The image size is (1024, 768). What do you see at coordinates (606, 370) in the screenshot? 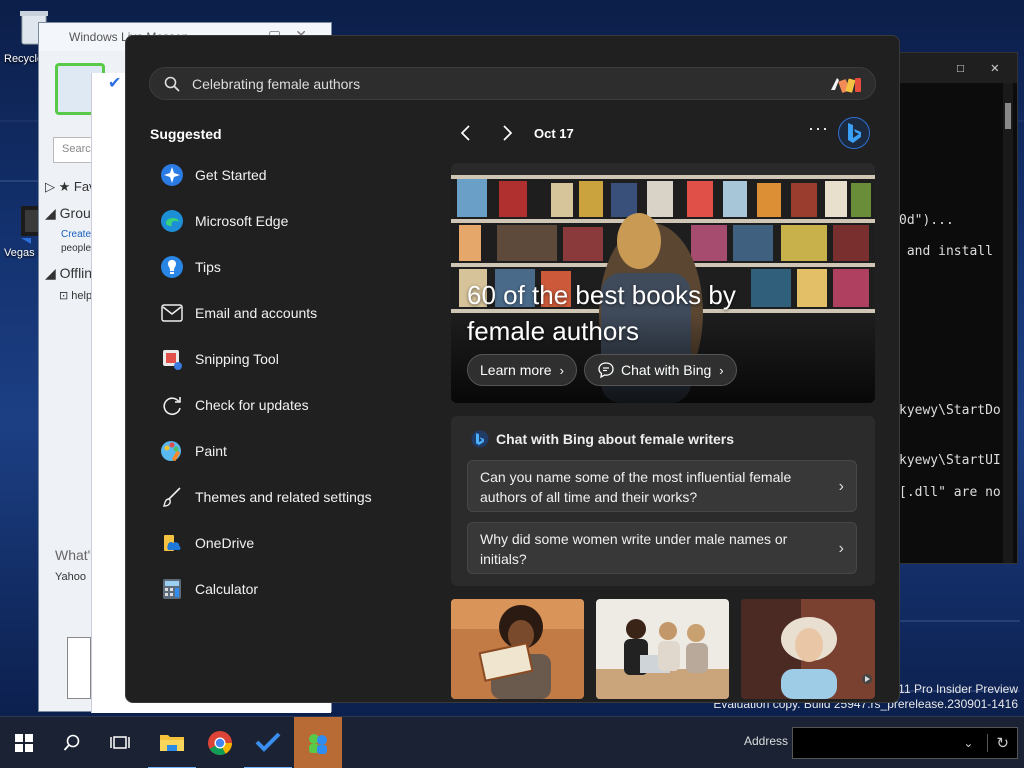
I see `chat-bubble-icon` at bounding box center [606, 370].